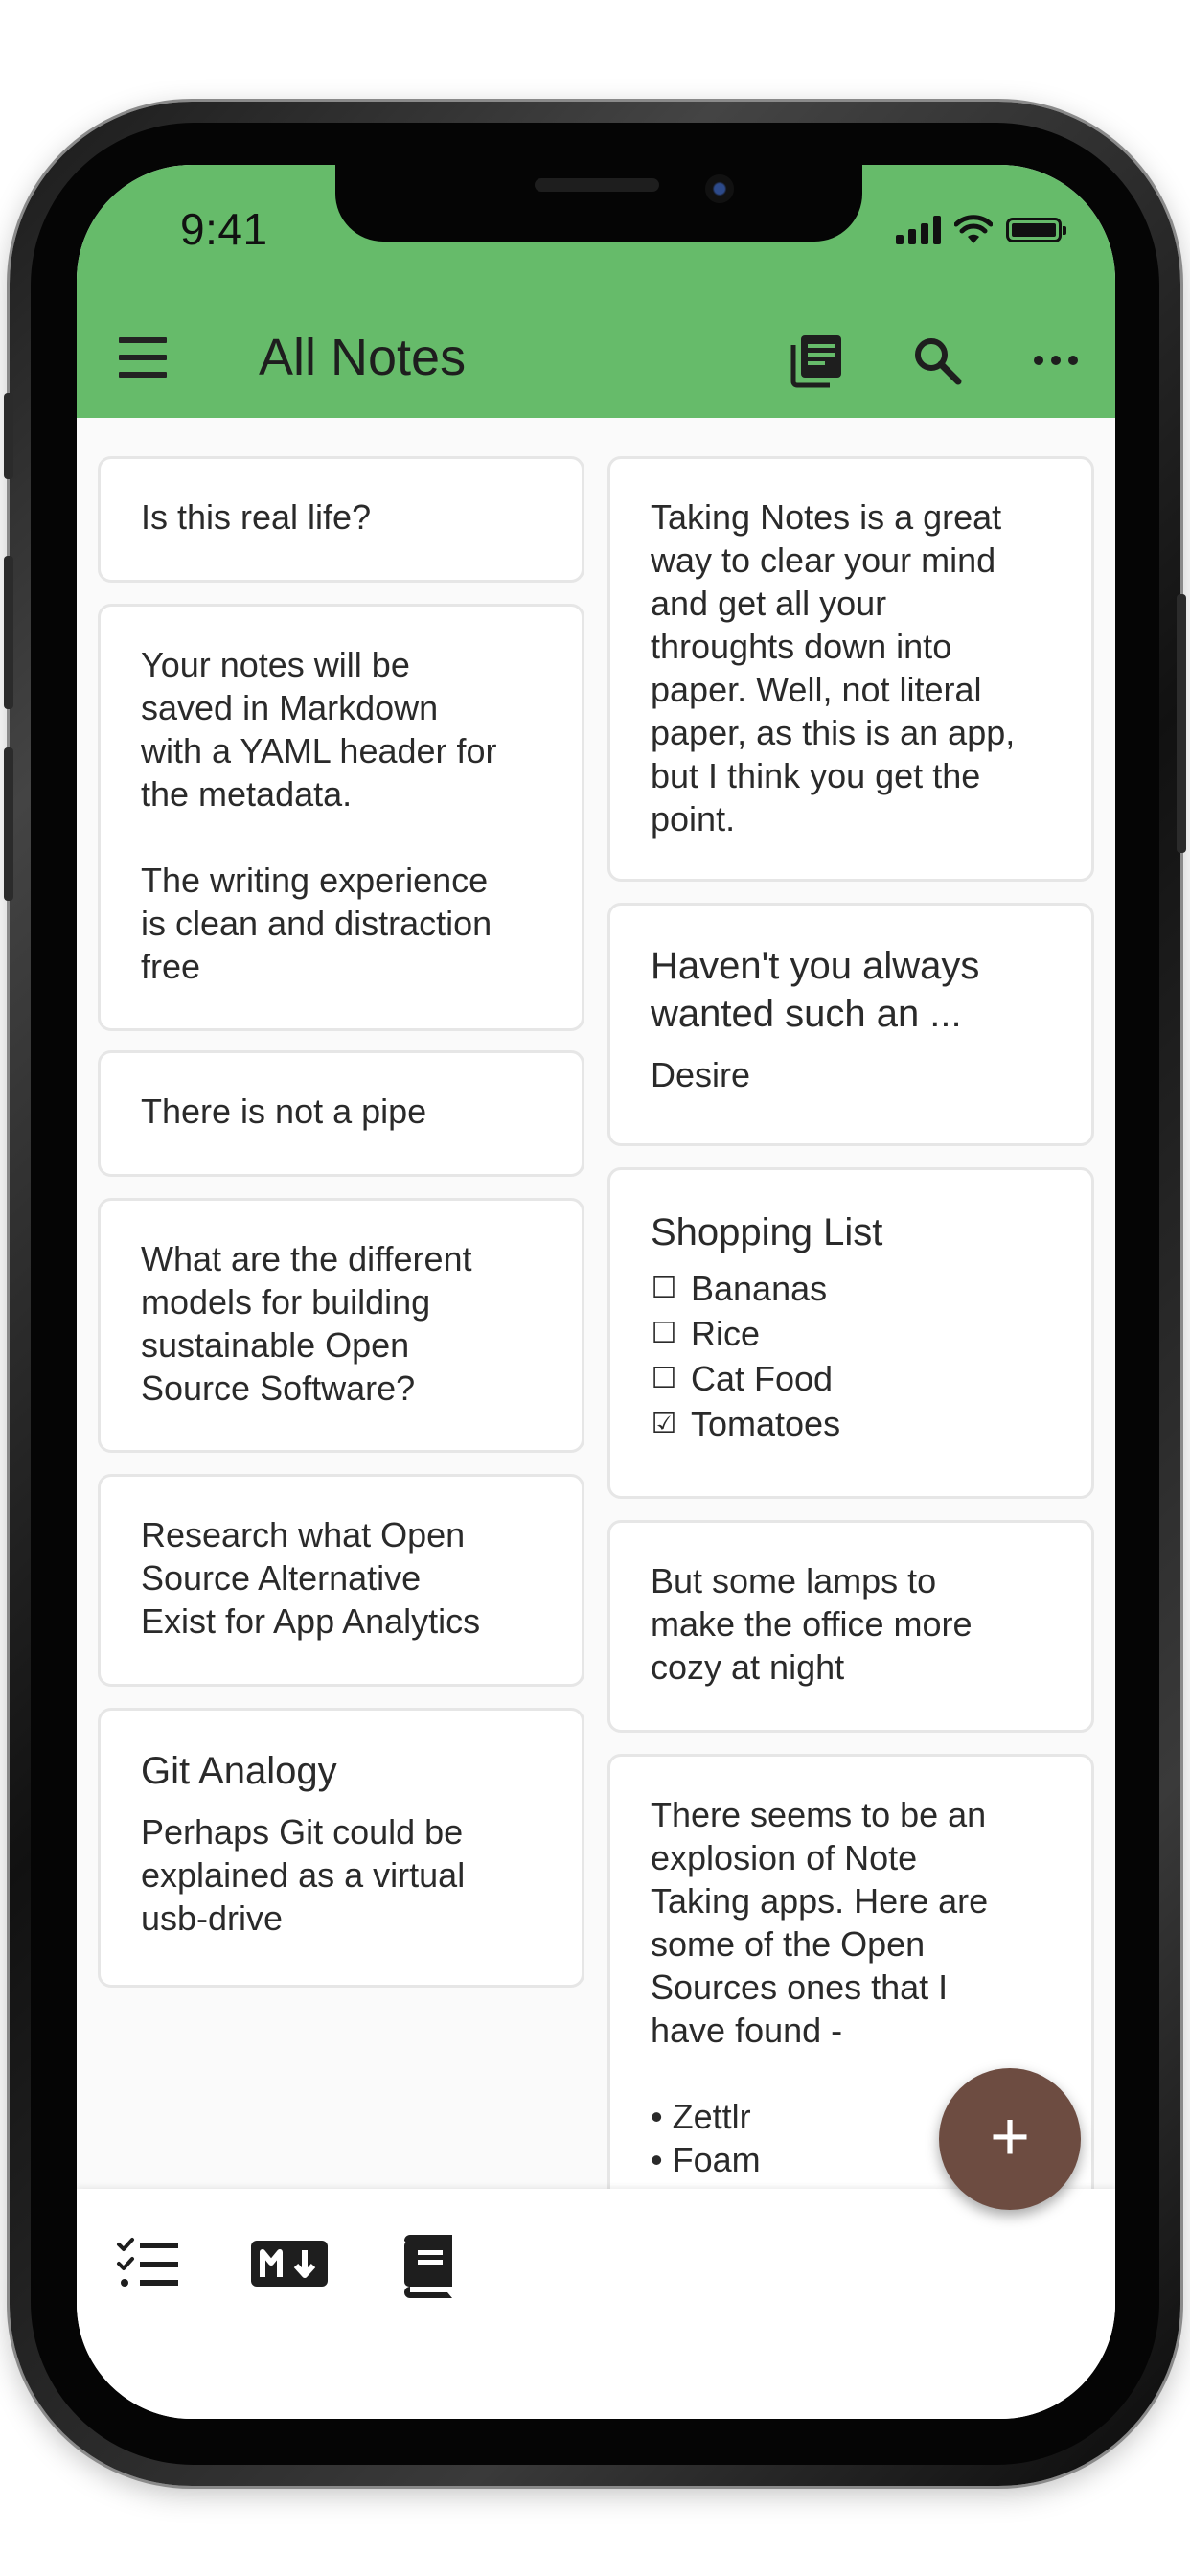 This screenshot has width=1190, height=2576. What do you see at coordinates (289, 2263) in the screenshot?
I see `markdown-view-icon` at bounding box center [289, 2263].